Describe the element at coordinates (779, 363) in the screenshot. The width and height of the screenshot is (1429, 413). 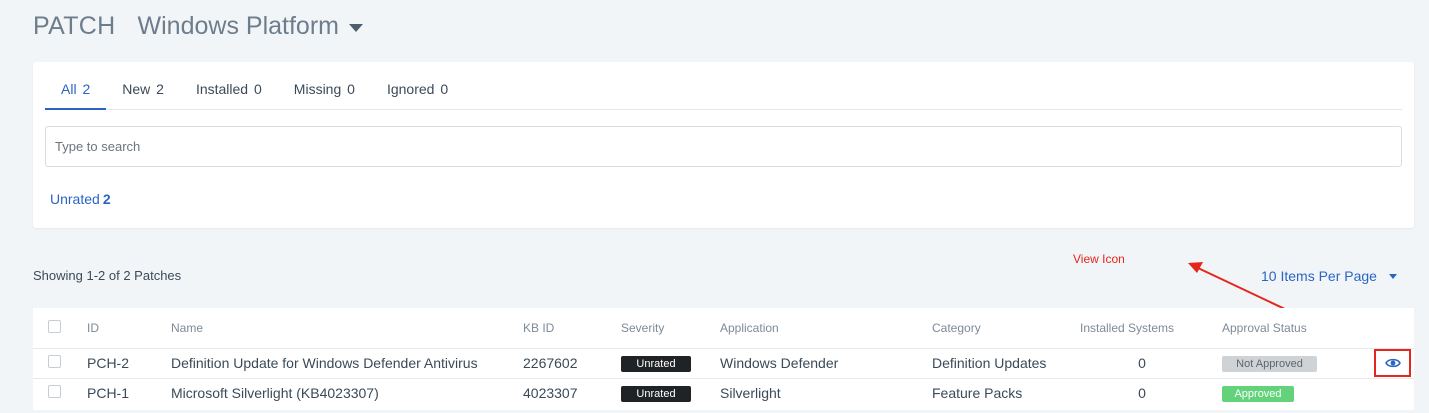
I see `cell-application: Windows Defender` at that location.